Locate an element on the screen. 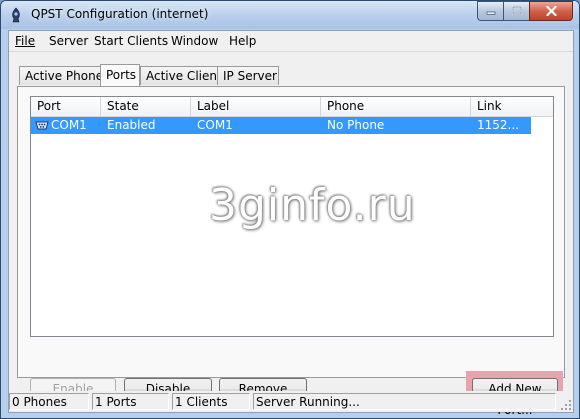 The height and width of the screenshot is (419, 580). maximize-icon is located at coordinates (516, 10).